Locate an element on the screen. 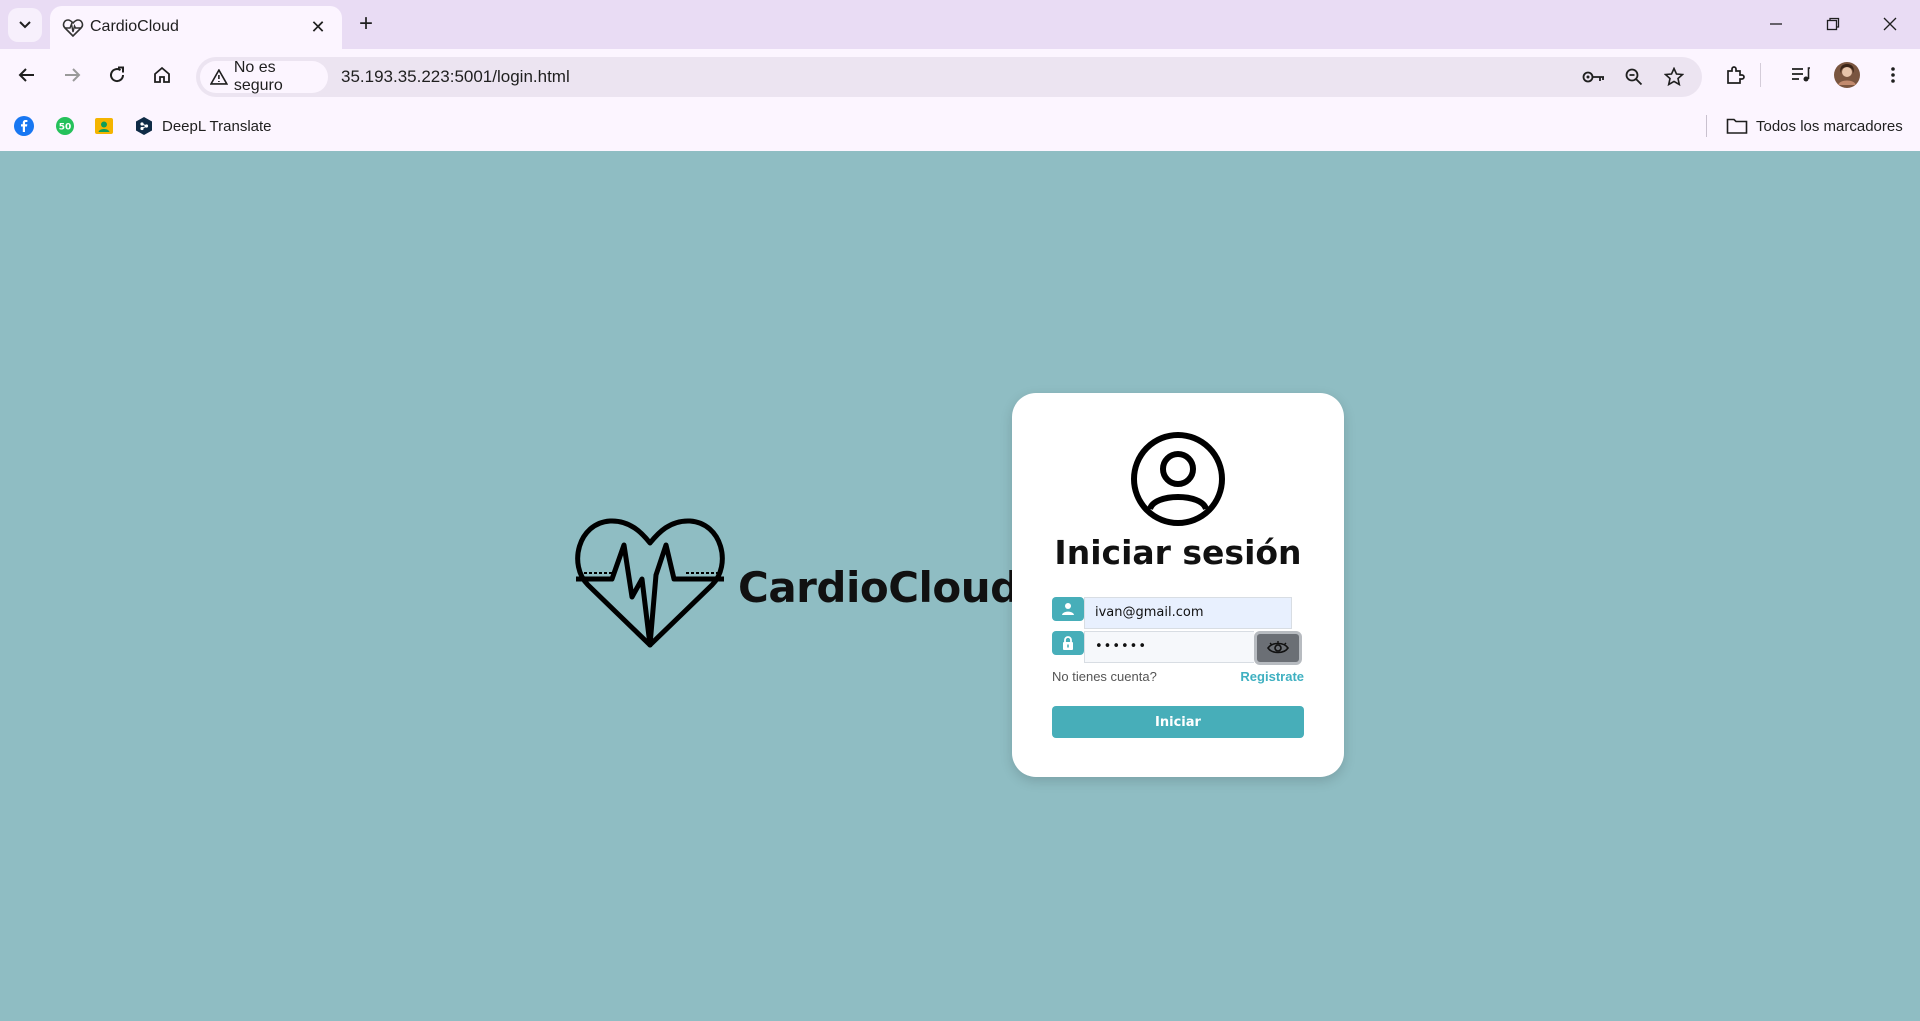 This screenshot has width=1920, height=1021. security-label: No es seguro is located at coordinates (258, 76).